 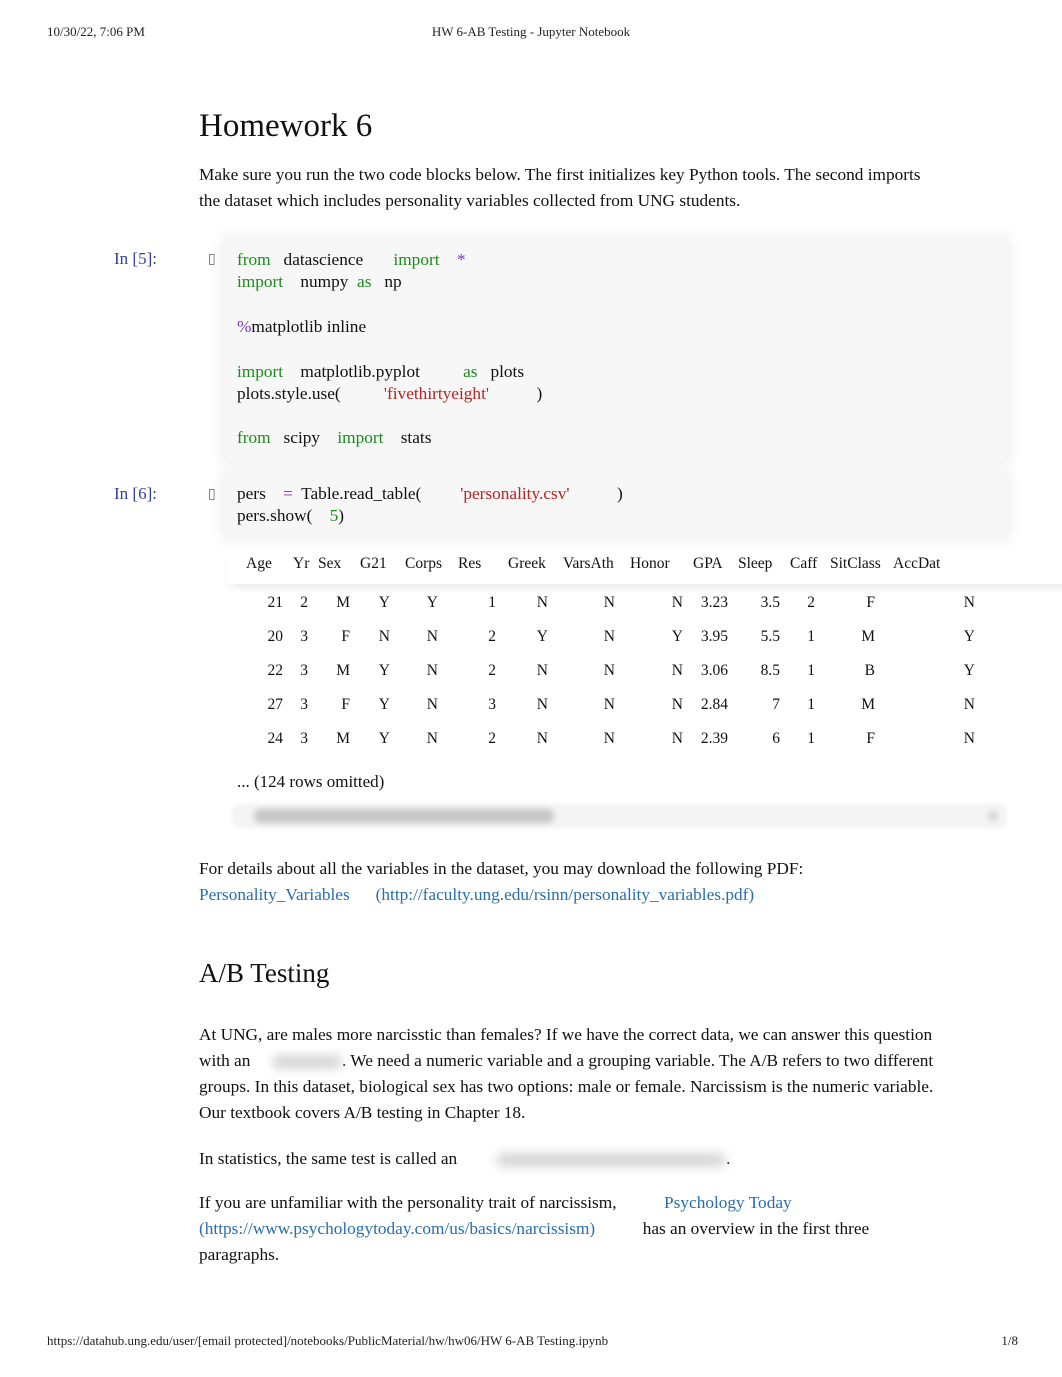 What do you see at coordinates (869, 670) in the screenshot?
I see `table-cell: B` at bounding box center [869, 670].